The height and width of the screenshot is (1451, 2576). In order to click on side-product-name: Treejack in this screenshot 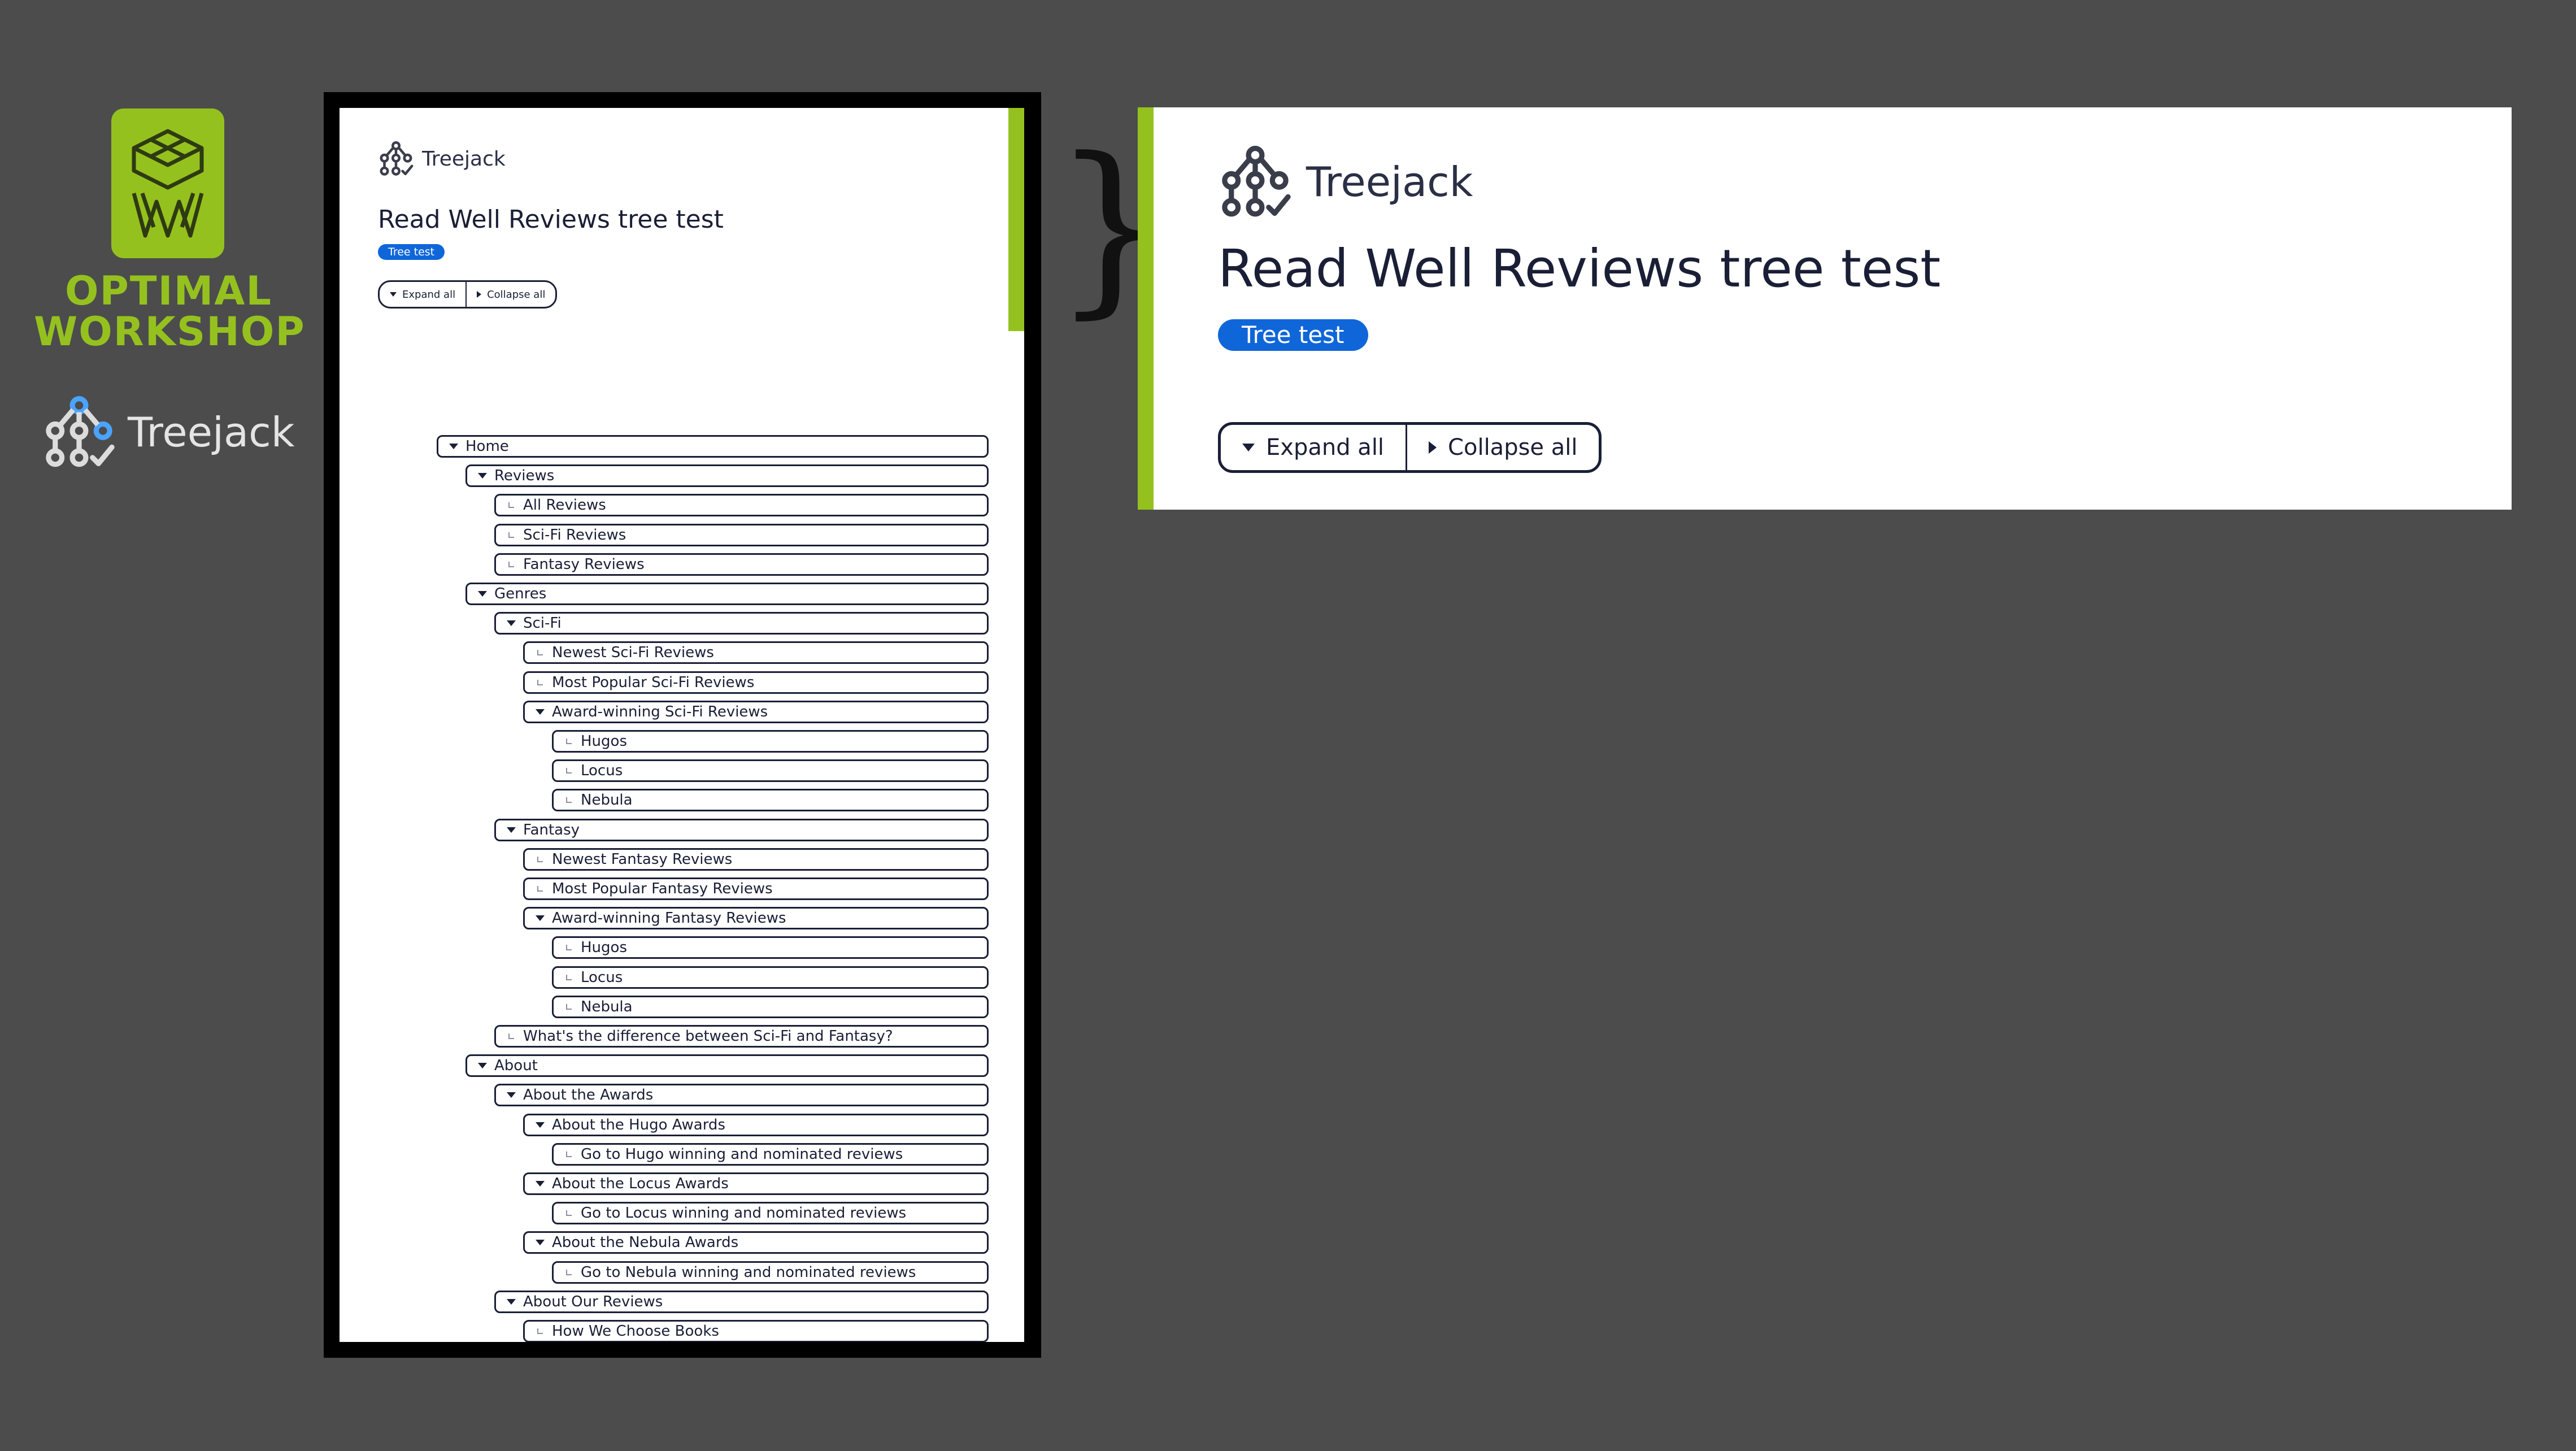, I will do `click(211, 432)`.